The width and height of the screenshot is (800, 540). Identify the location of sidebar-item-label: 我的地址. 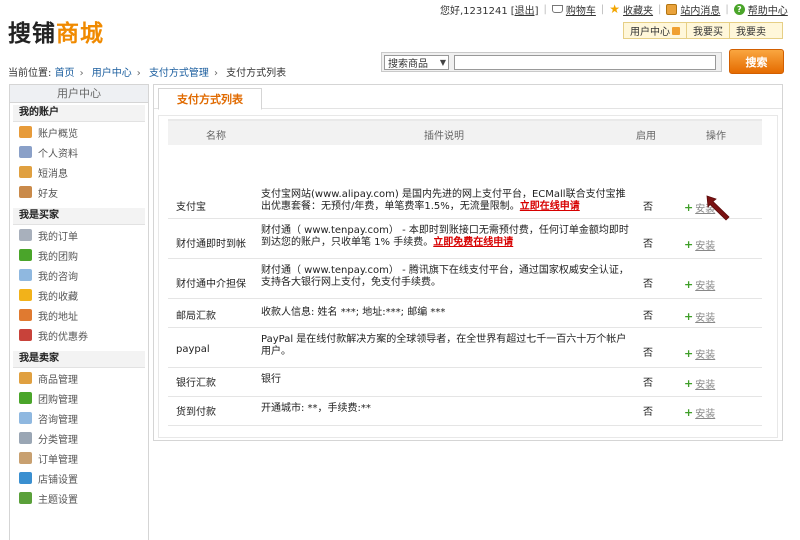
(58, 317).